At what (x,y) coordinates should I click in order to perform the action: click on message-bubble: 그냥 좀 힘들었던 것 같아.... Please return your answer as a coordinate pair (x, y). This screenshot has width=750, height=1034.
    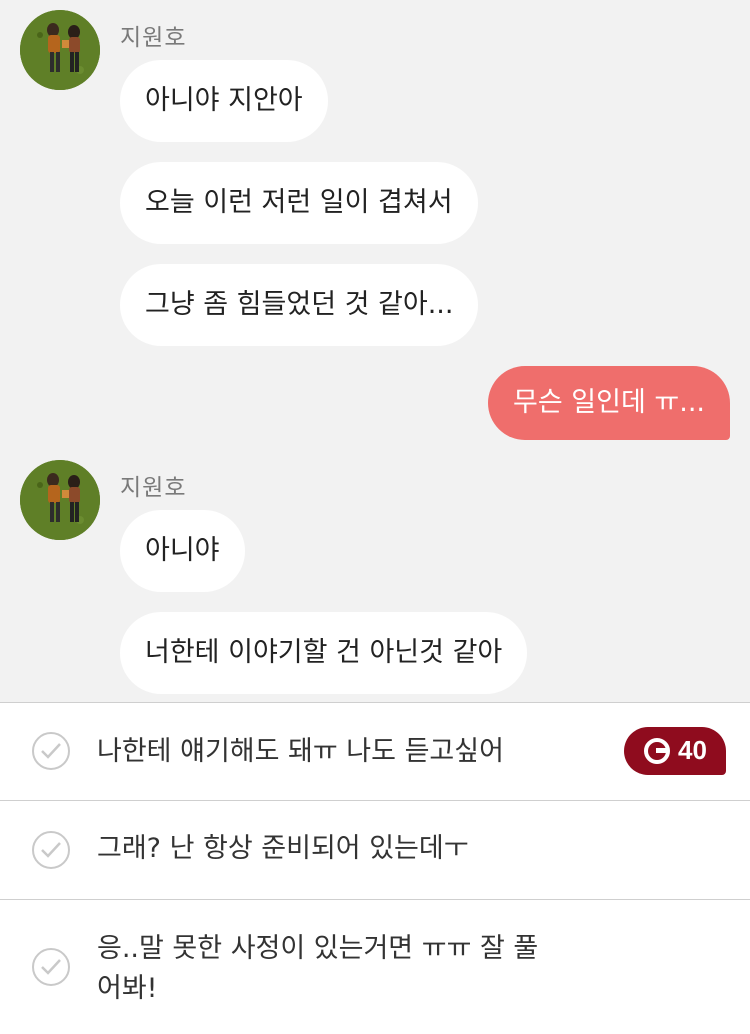
    Looking at the image, I should click on (299, 305).